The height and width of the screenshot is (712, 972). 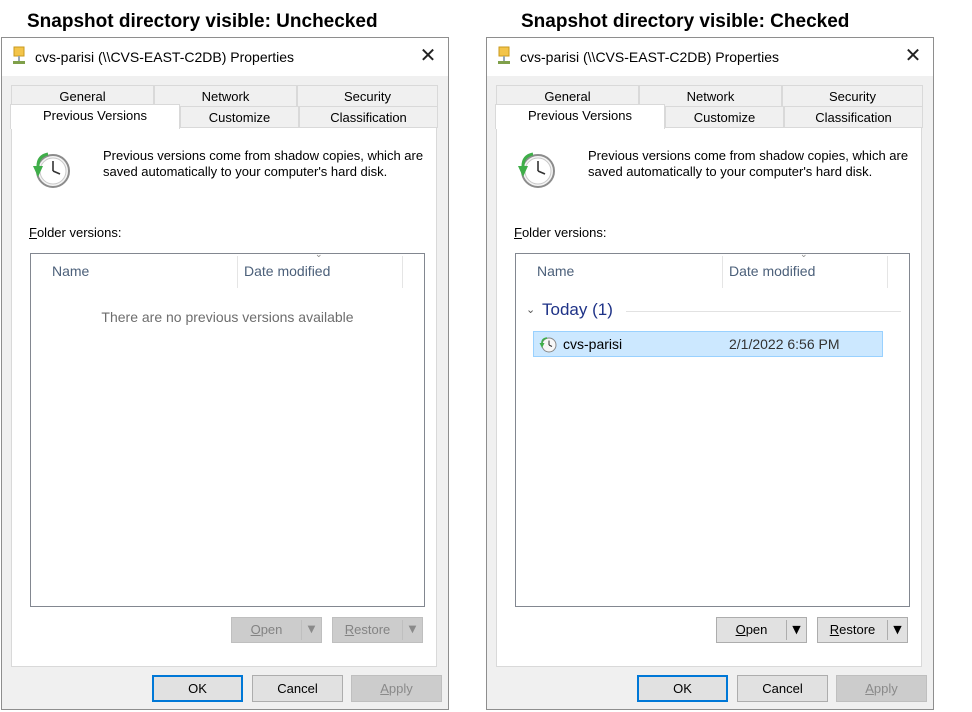 What do you see at coordinates (685, 21) in the screenshot?
I see `caption-checked: Snapshot directory visible: Checked` at bounding box center [685, 21].